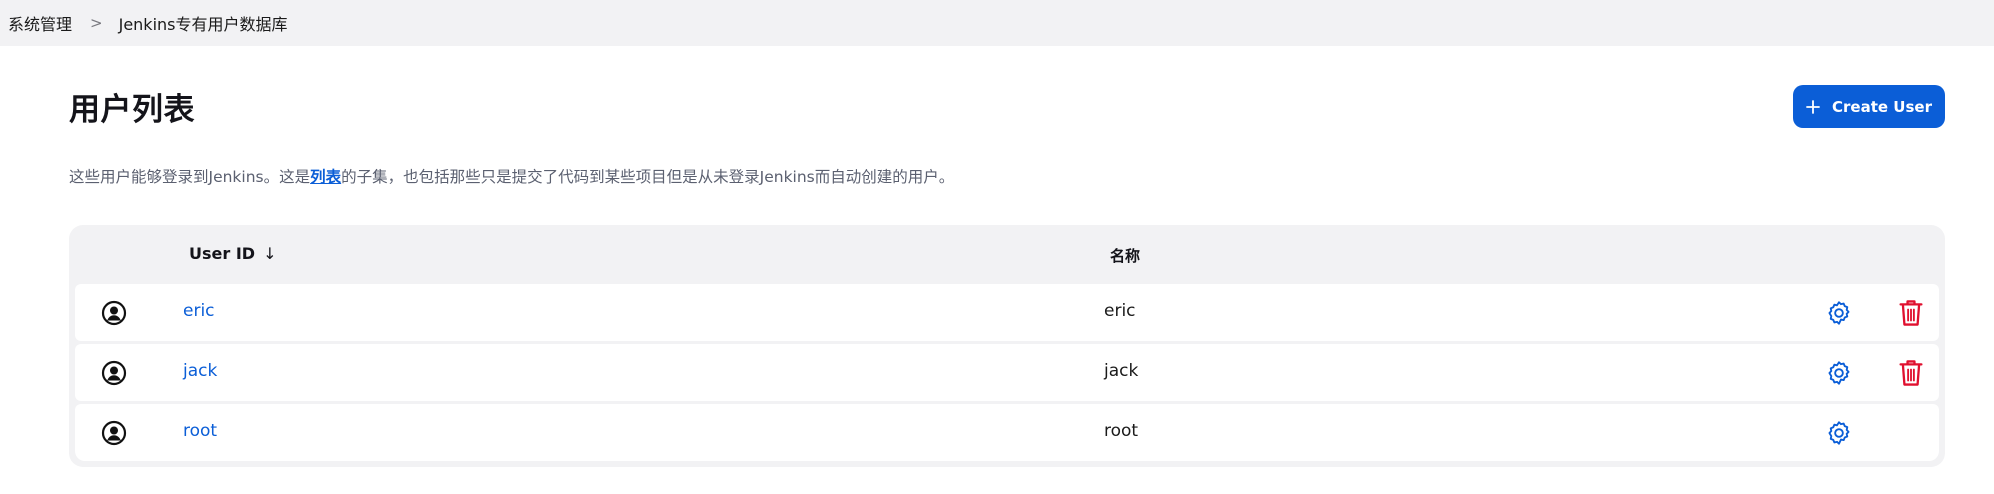  Describe the element at coordinates (190, 177) in the screenshot. I see `description-text-before: 这些用户能够登录到Jenkins。这是` at that location.